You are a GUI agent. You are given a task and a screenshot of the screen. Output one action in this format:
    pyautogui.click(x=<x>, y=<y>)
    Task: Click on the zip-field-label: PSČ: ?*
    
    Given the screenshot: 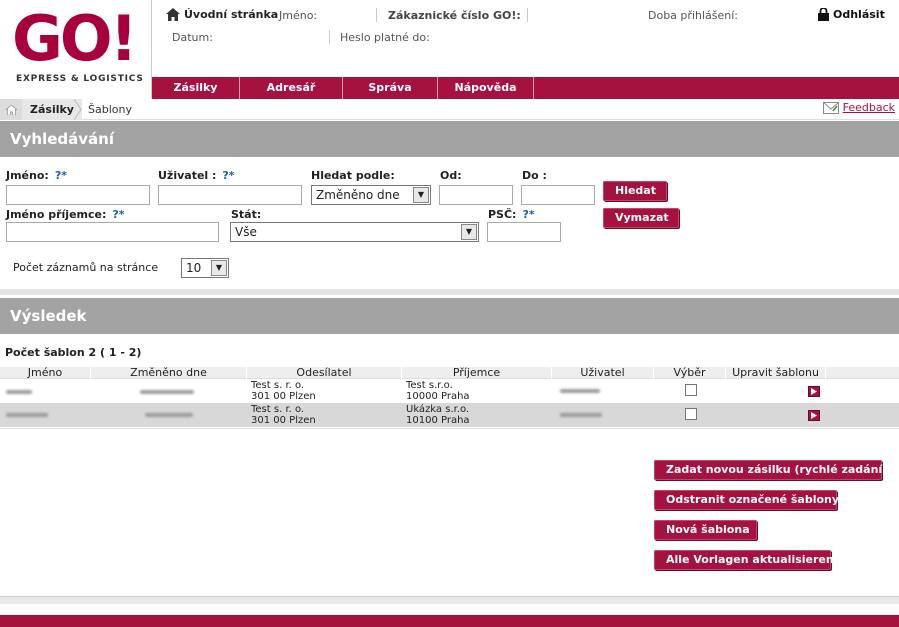 What is the action you would take?
    pyautogui.click(x=511, y=214)
    